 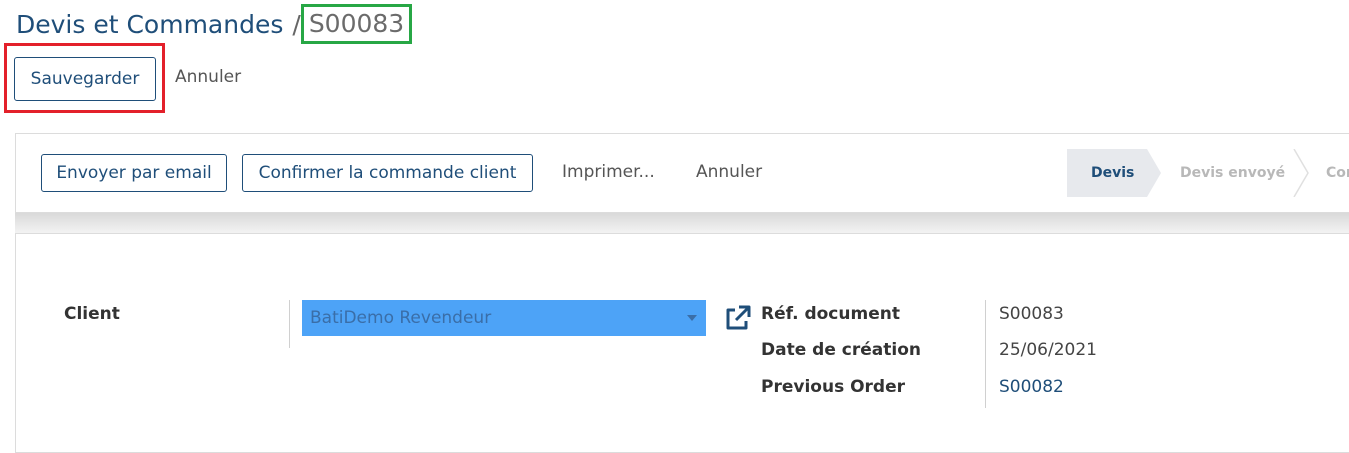 I want to click on fields-divider, so click(x=985, y=354).